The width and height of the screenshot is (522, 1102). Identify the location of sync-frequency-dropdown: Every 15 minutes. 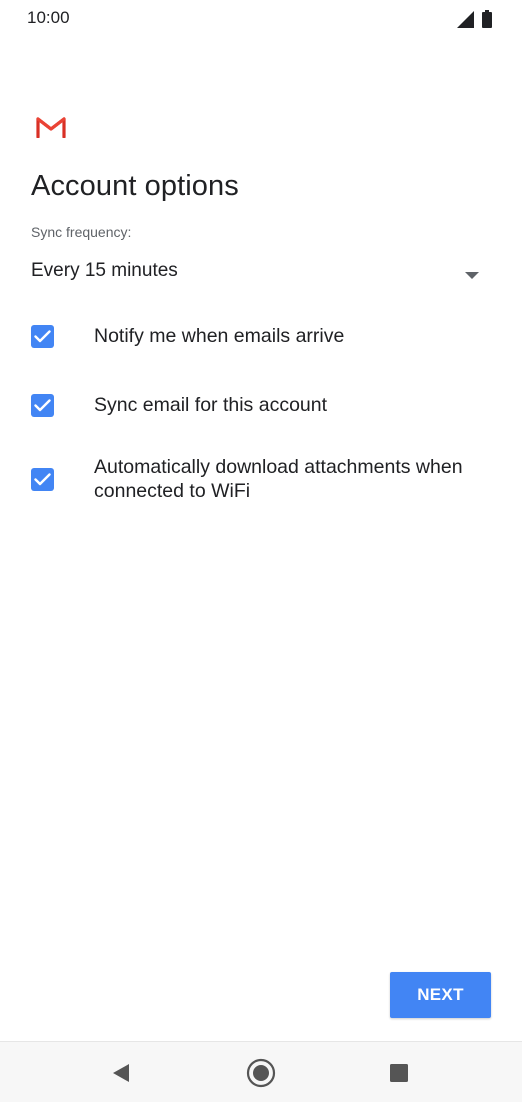
(261, 272).